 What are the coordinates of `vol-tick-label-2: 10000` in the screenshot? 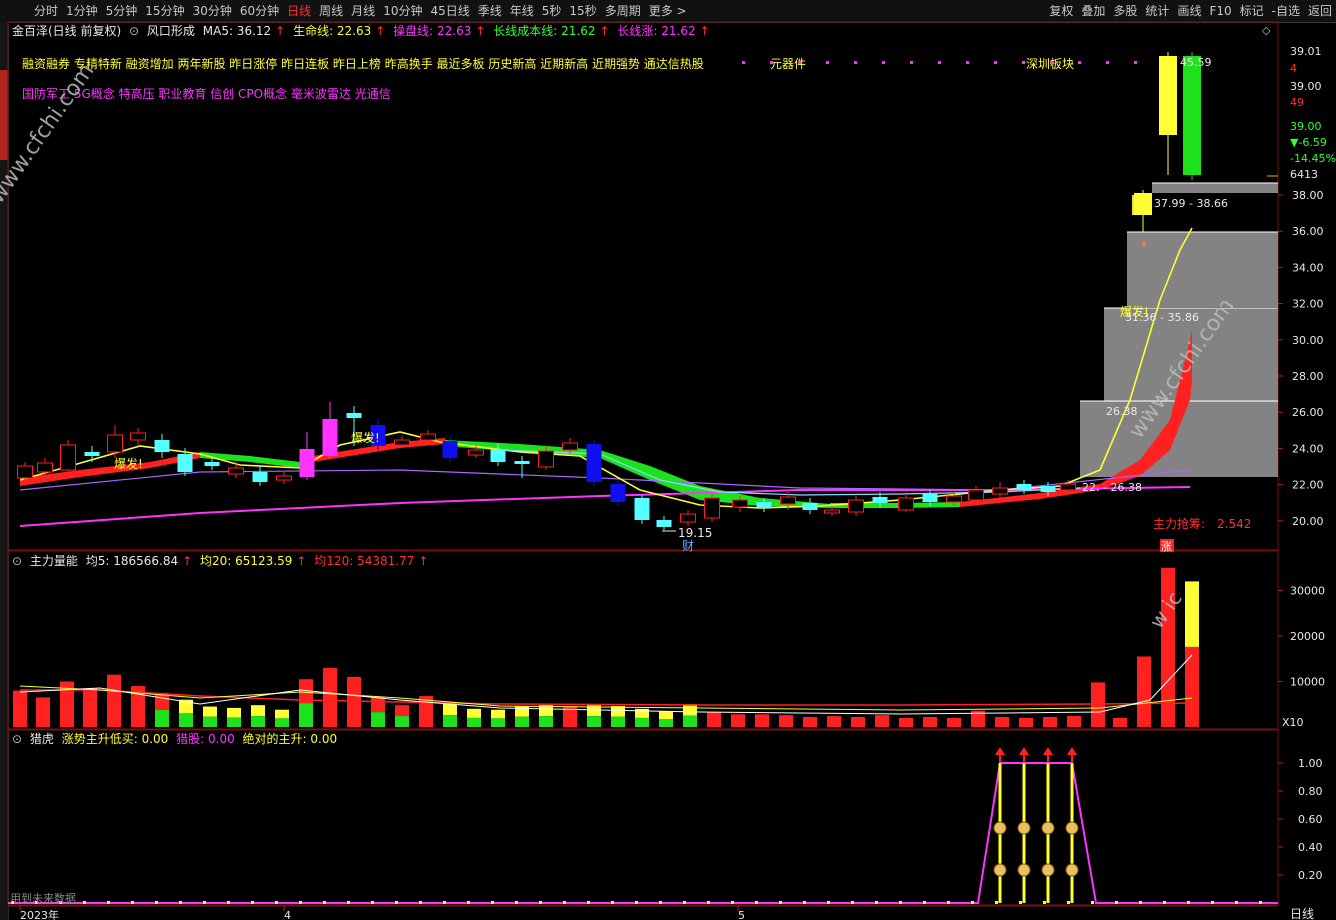 It's located at (1307, 682).